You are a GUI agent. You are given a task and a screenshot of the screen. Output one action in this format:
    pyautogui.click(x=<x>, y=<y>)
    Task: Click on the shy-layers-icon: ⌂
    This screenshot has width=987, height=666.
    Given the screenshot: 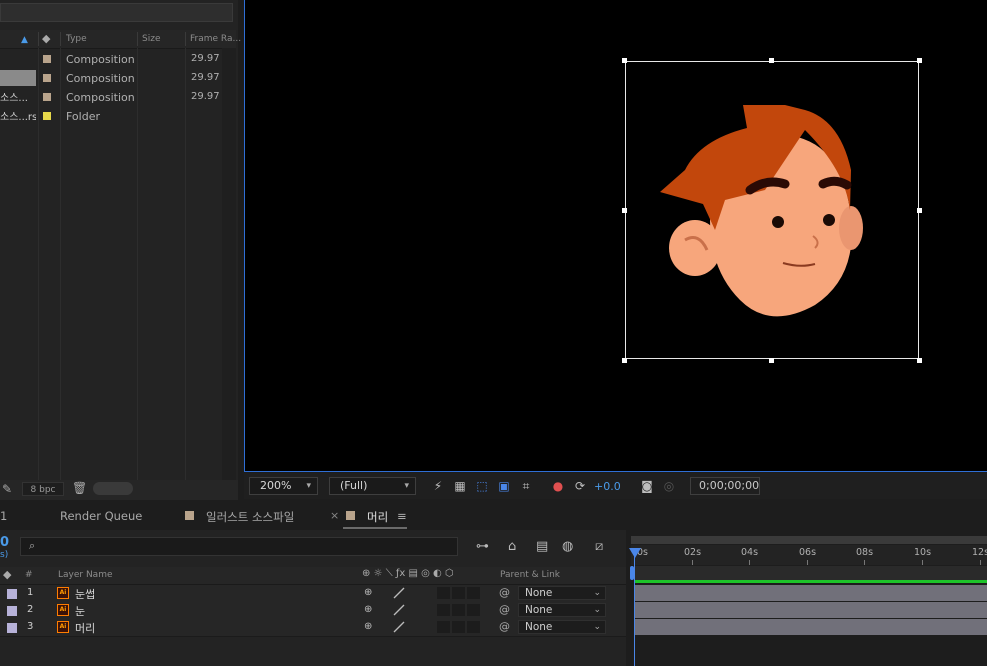 What is the action you would take?
    pyautogui.click(x=512, y=546)
    